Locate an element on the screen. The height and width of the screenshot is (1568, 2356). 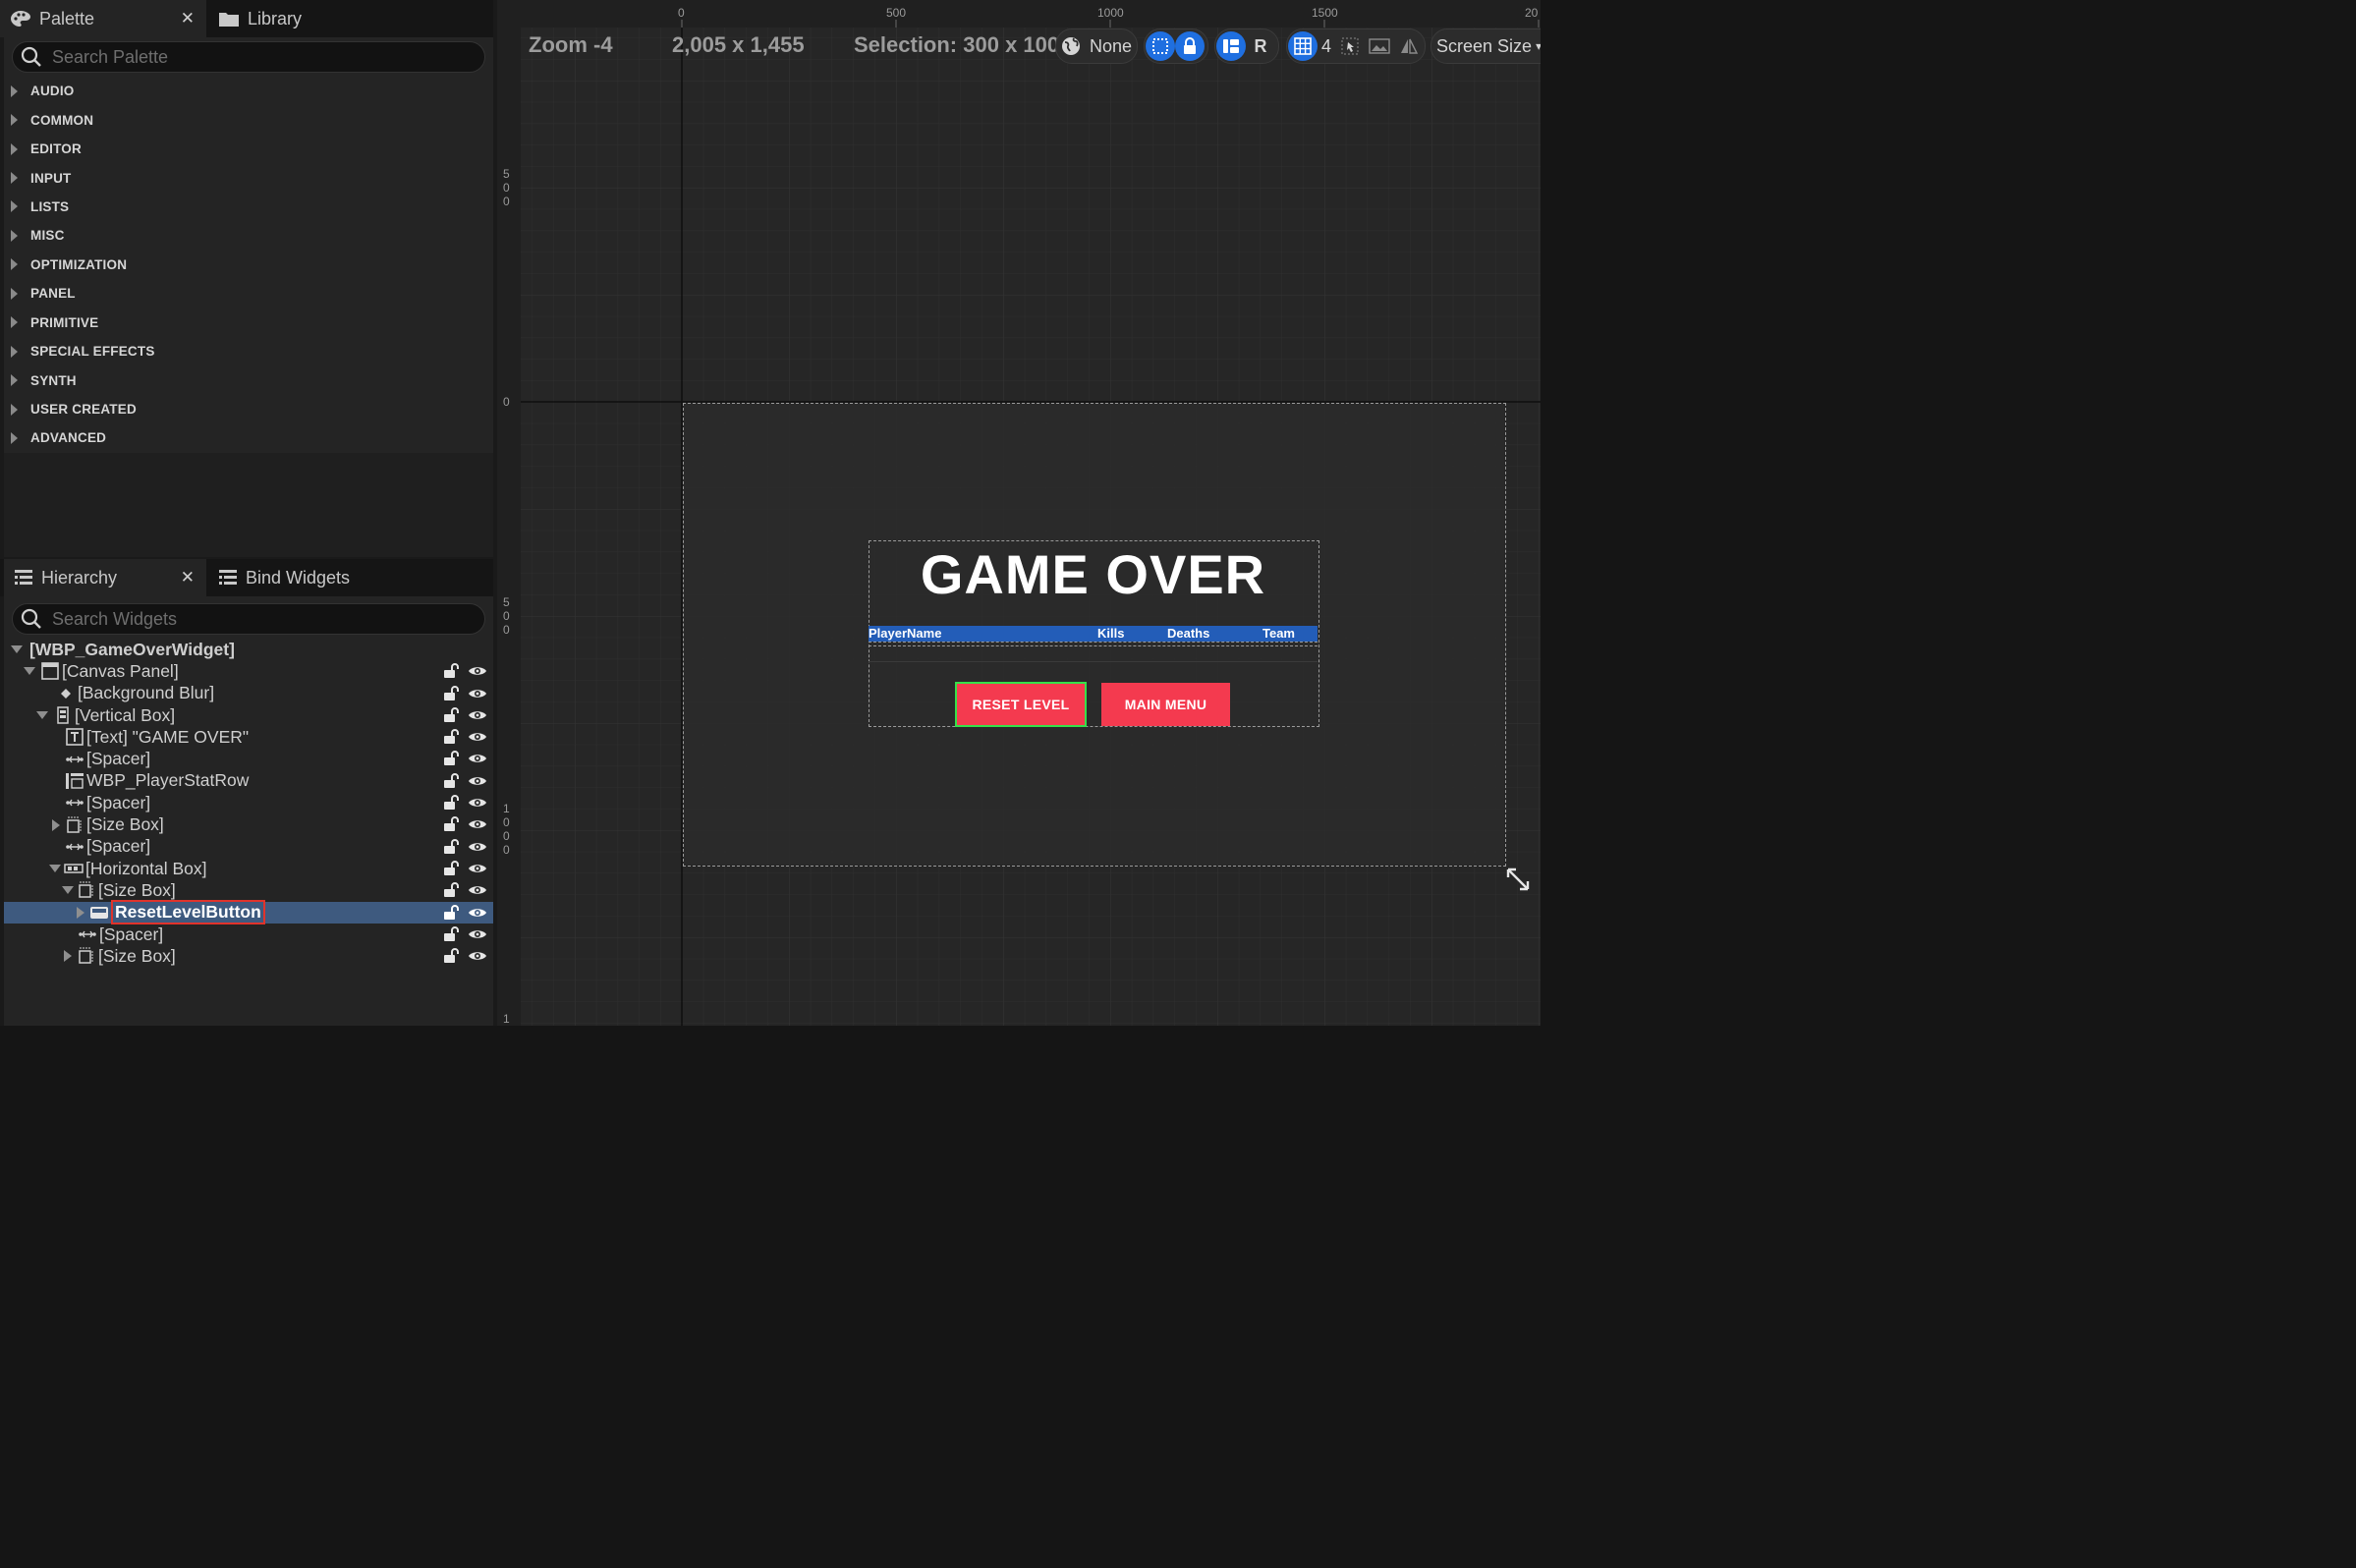
category-primitive: PRIMITIVE is located at coordinates (248, 322).